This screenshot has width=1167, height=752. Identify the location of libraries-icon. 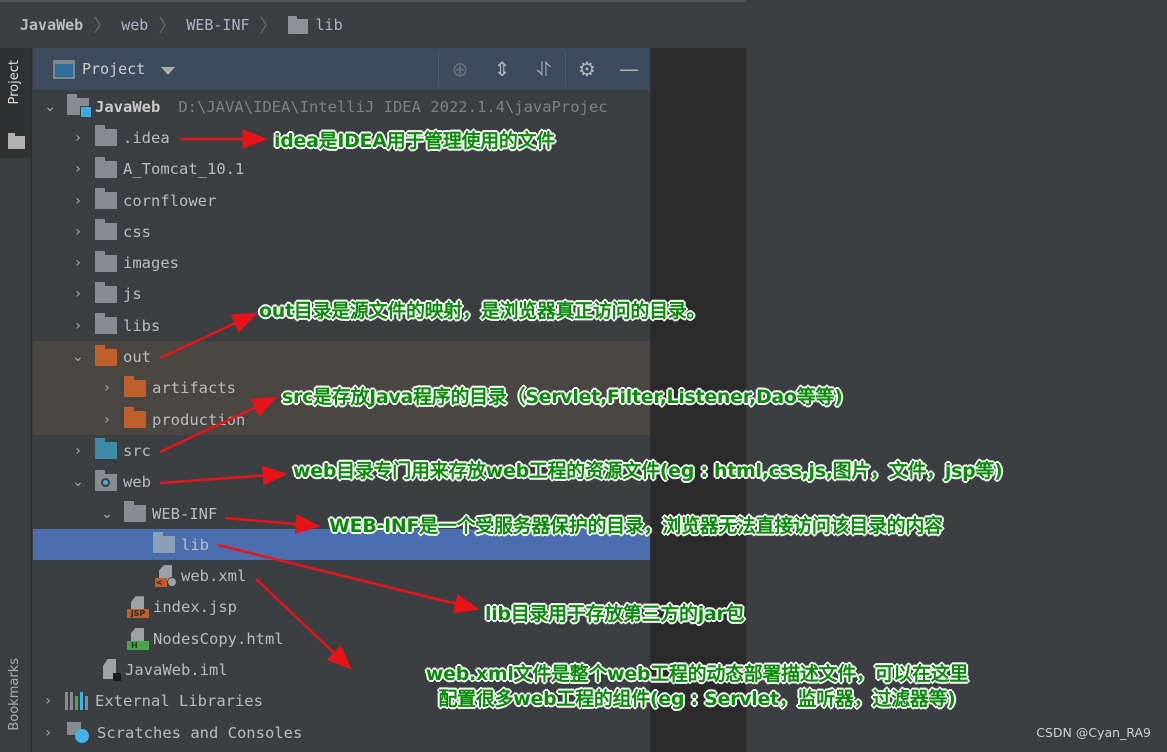
(77, 701).